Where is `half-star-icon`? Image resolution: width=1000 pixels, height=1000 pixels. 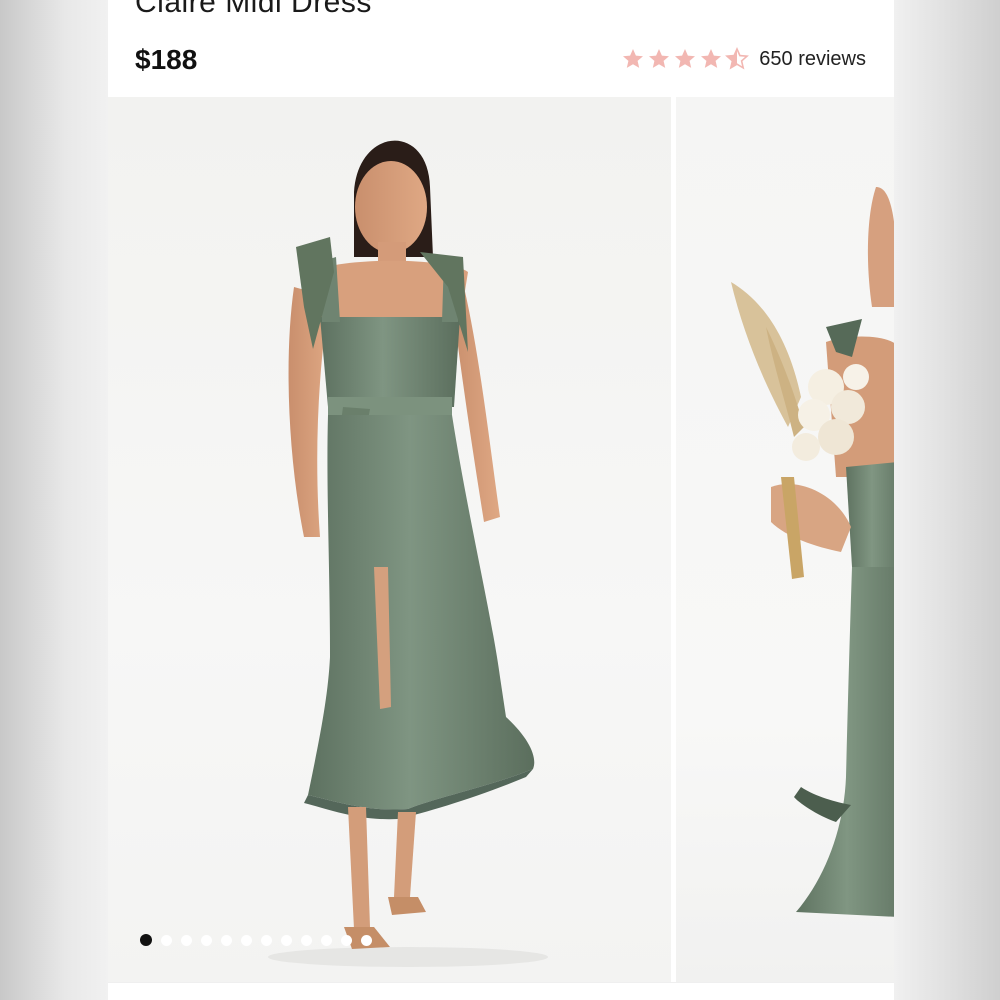
half-star-icon is located at coordinates (737, 58).